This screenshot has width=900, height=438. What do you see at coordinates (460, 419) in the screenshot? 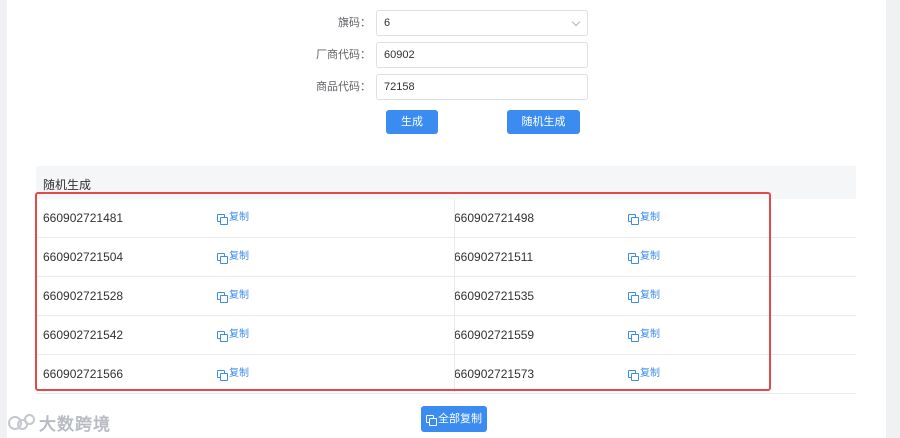
I see `copy-all-label: 全部复制` at bounding box center [460, 419].